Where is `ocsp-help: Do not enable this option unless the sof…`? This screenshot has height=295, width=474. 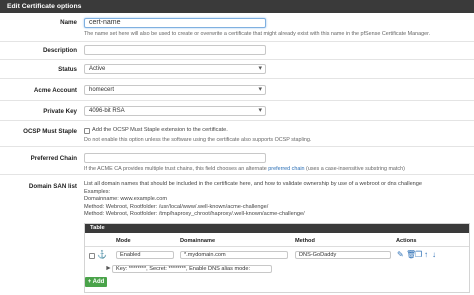
ocsp-help: Do not enable this option unless the sof… is located at coordinates (198, 140).